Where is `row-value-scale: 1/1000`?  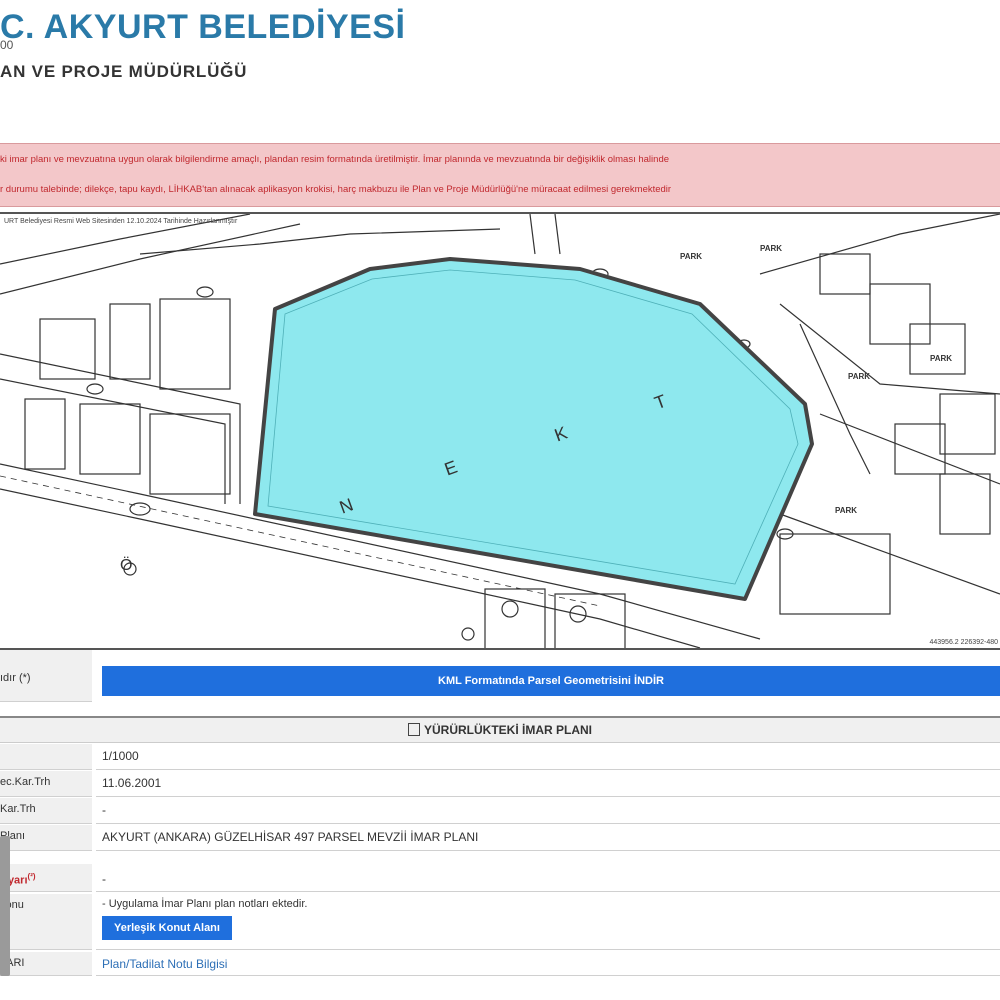 row-value-scale: 1/1000 is located at coordinates (548, 757).